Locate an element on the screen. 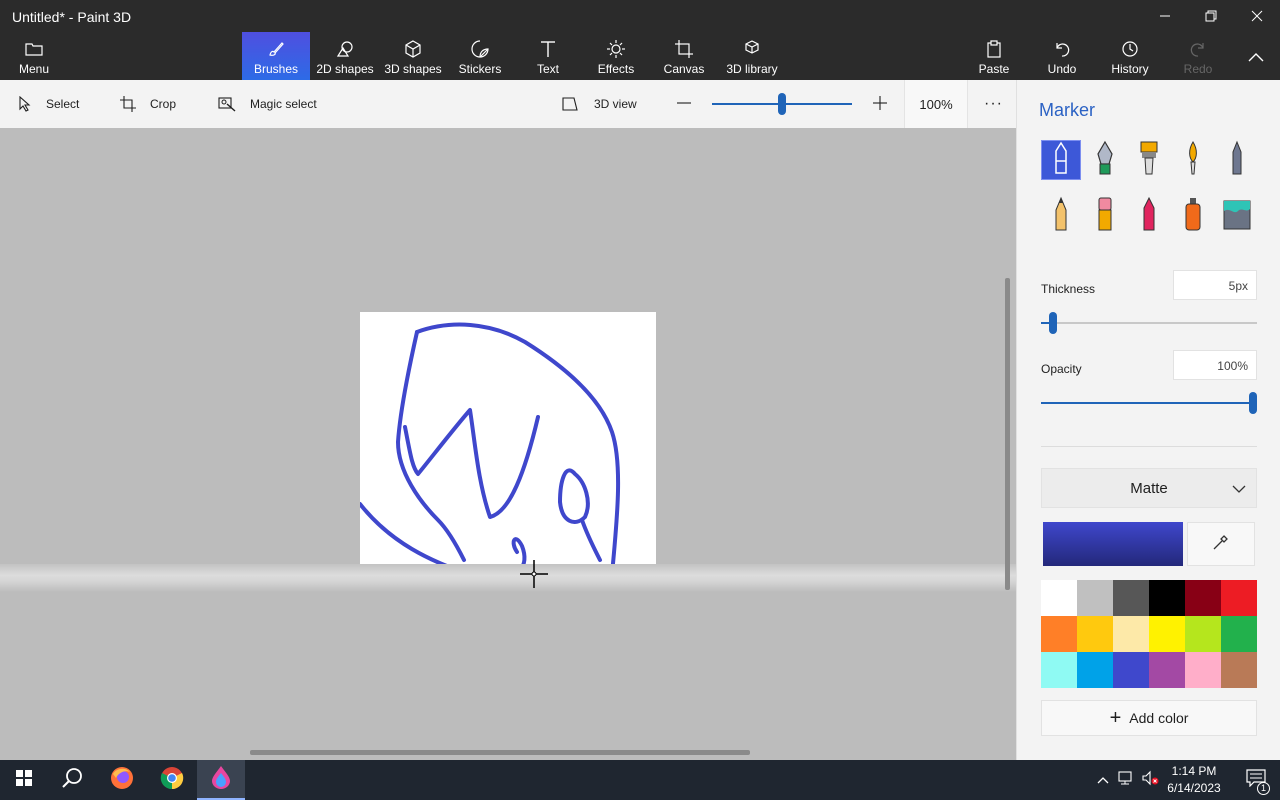 The height and width of the screenshot is (800, 1280). thickness-slider-track is located at coordinates (1149, 323).